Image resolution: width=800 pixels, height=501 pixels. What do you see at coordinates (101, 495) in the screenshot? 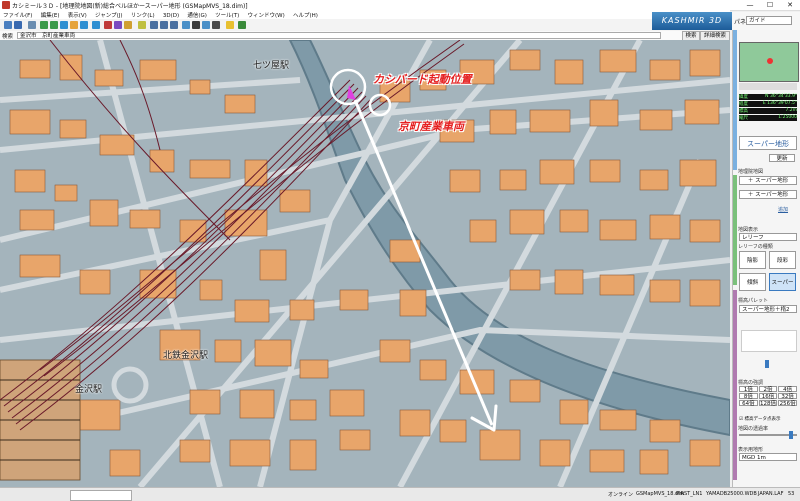
I see `taskbar-mini-window` at bounding box center [101, 495].